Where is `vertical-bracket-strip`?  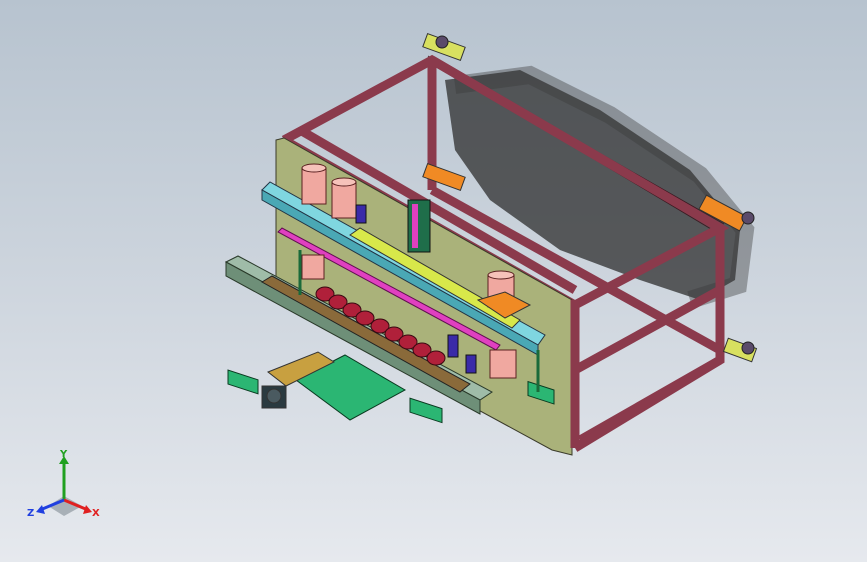 vertical-bracket-strip is located at coordinates (415, 226).